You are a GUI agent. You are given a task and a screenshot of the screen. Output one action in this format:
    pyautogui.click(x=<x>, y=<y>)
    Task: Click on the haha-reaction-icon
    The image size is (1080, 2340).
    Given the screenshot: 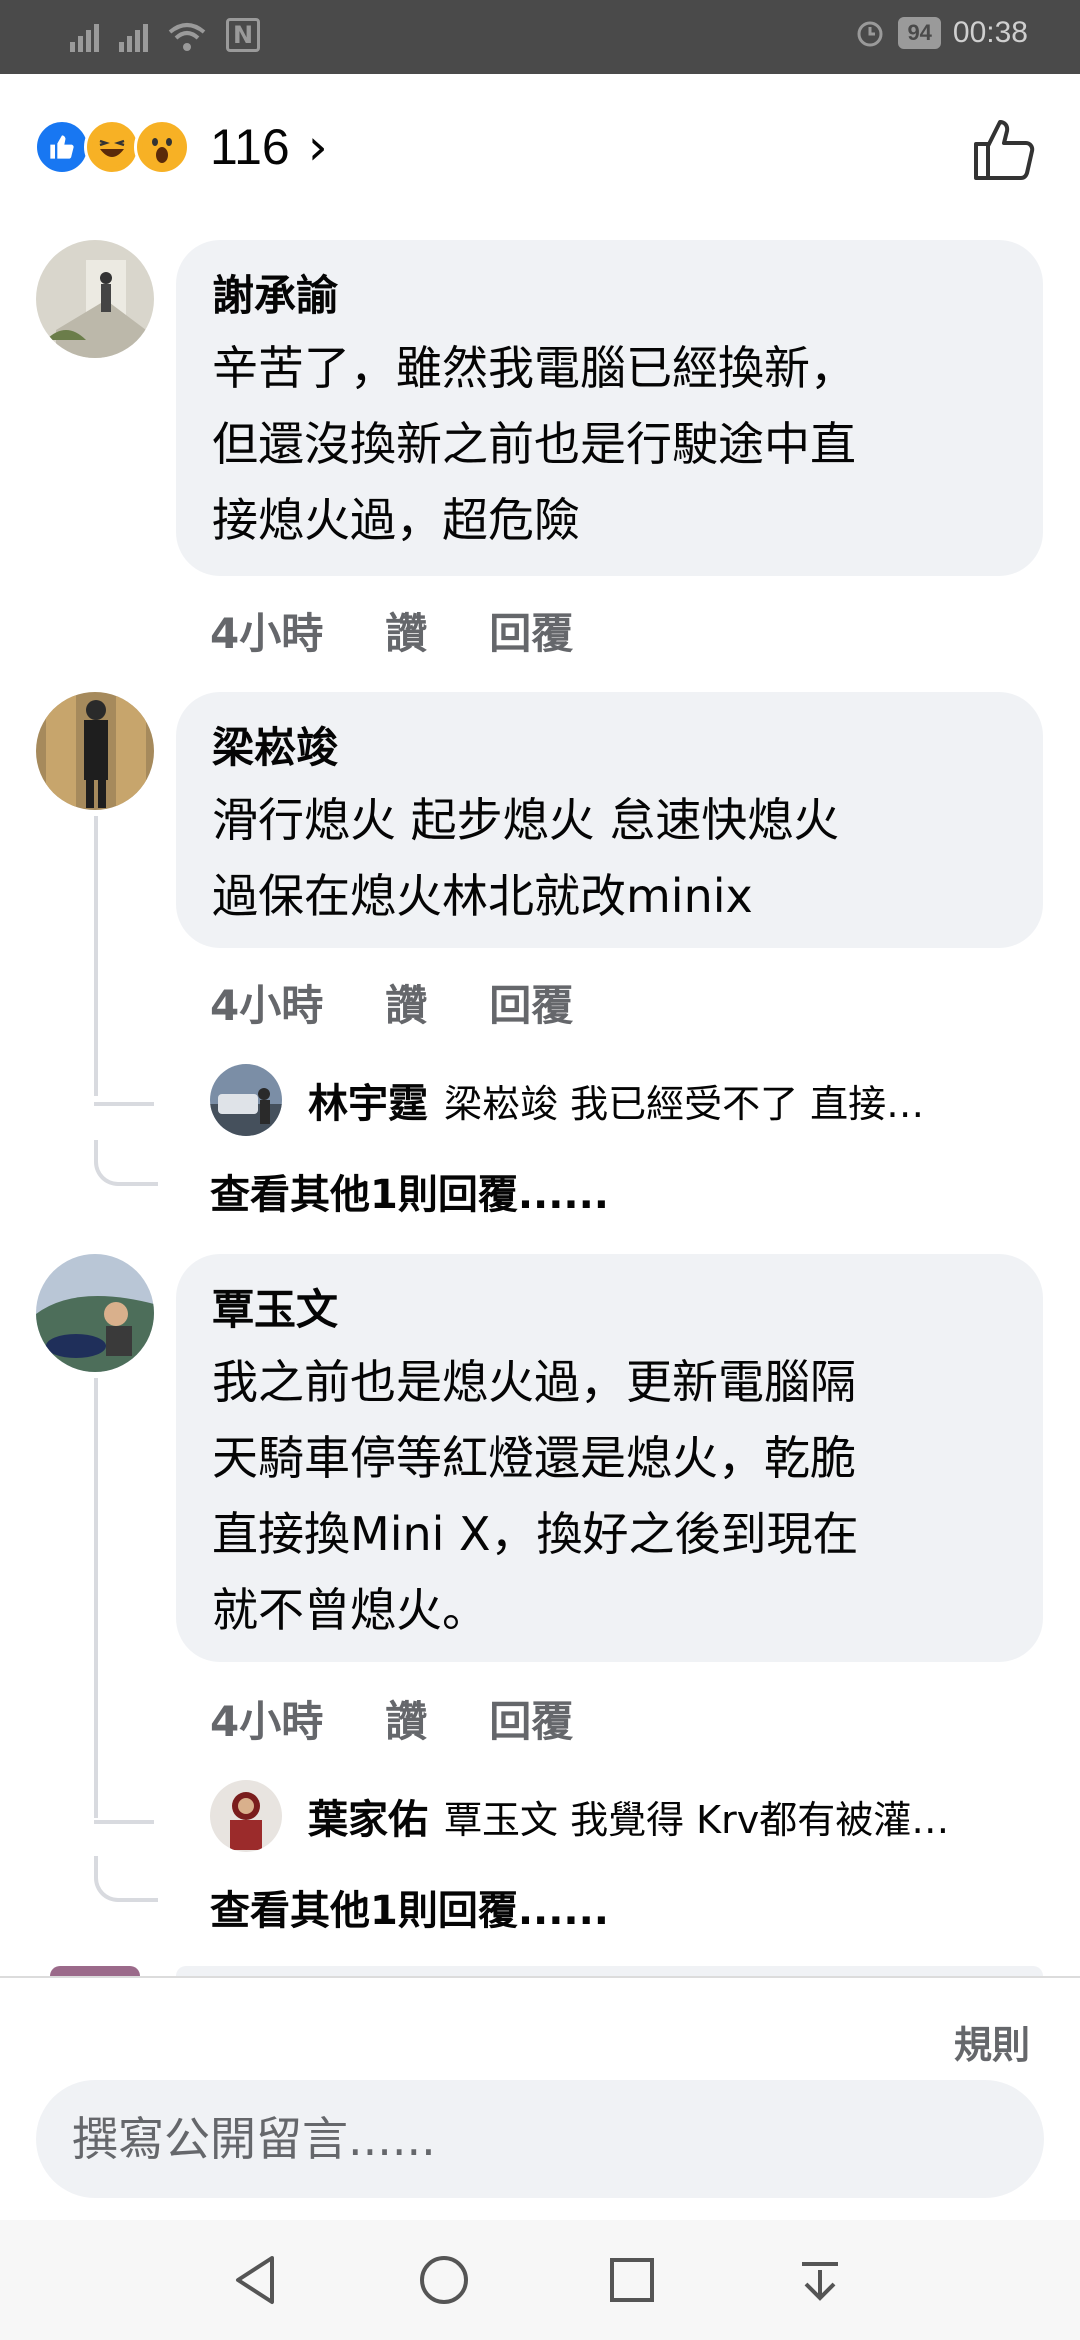 What is the action you would take?
    pyautogui.click(x=112, y=147)
    